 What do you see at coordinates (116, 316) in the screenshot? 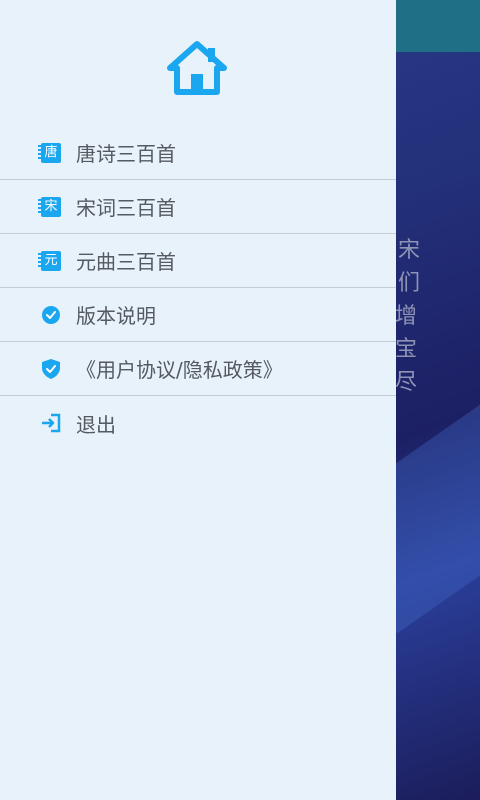
I see `menu-item-label: 版本说明` at bounding box center [116, 316].